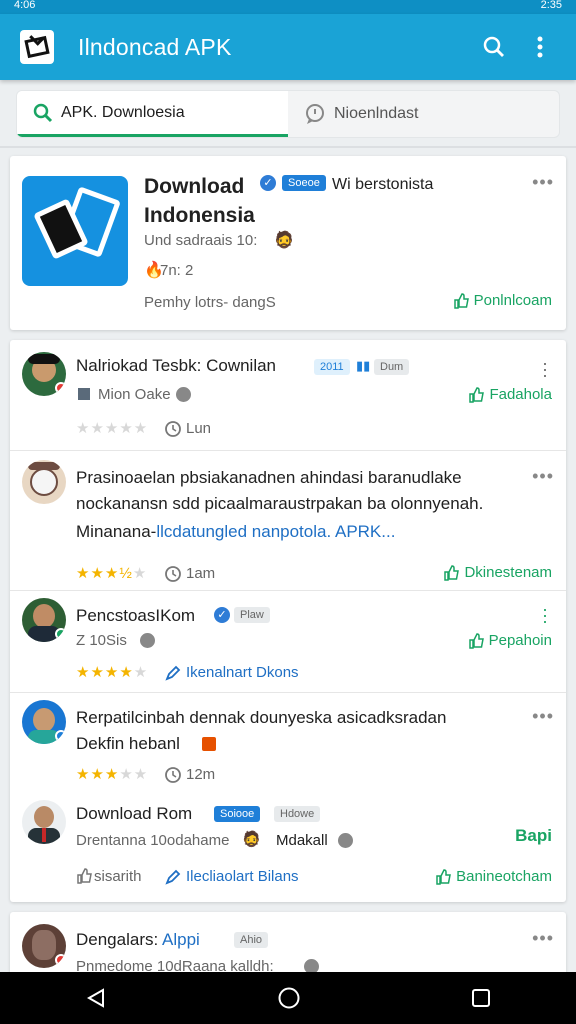 The height and width of the screenshot is (1024, 576). Describe the element at coordinates (508, 572) in the screenshot. I see `item-action: Dkinestenam` at that location.